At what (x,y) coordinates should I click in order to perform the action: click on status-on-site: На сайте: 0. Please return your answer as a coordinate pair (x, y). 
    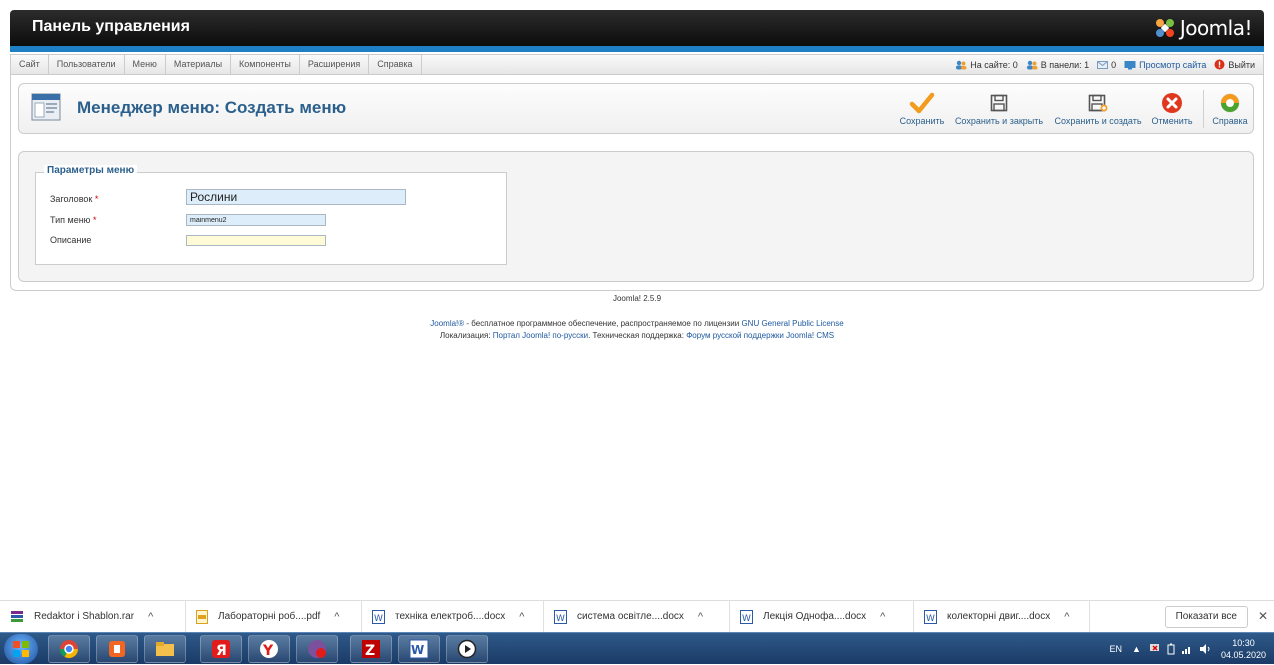
    Looking at the image, I should click on (986, 65).